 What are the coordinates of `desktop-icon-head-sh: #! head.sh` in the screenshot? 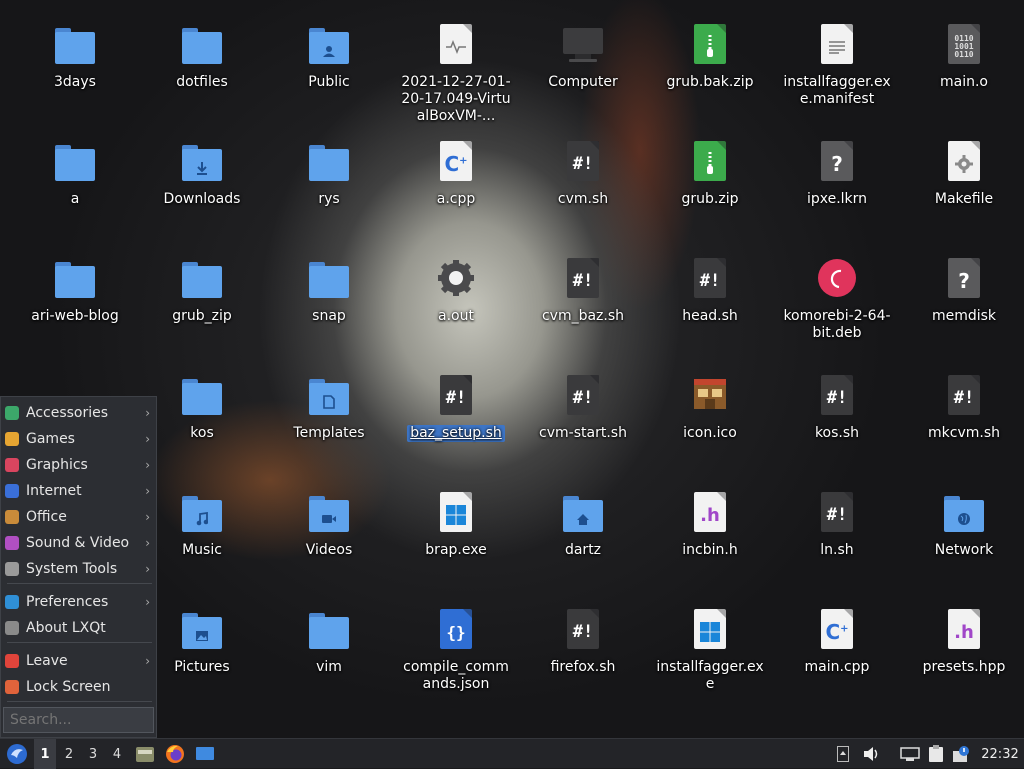 It's located at (710, 290).